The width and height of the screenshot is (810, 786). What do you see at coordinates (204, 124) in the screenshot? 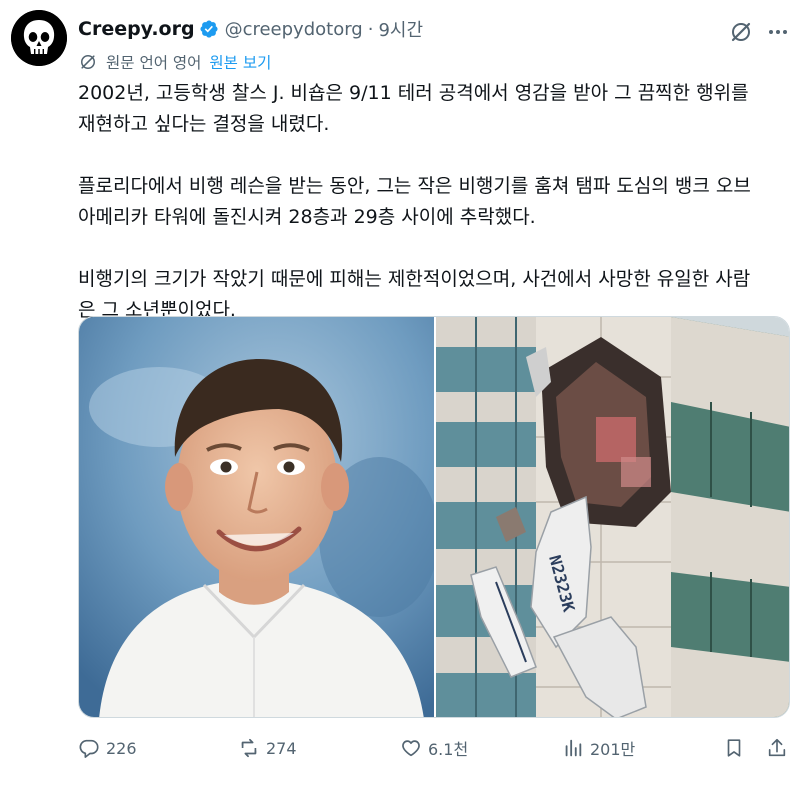
I see `tweet-line: 재현하고 싶다는 결정을 내렸다.` at bounding box center [204, 124].